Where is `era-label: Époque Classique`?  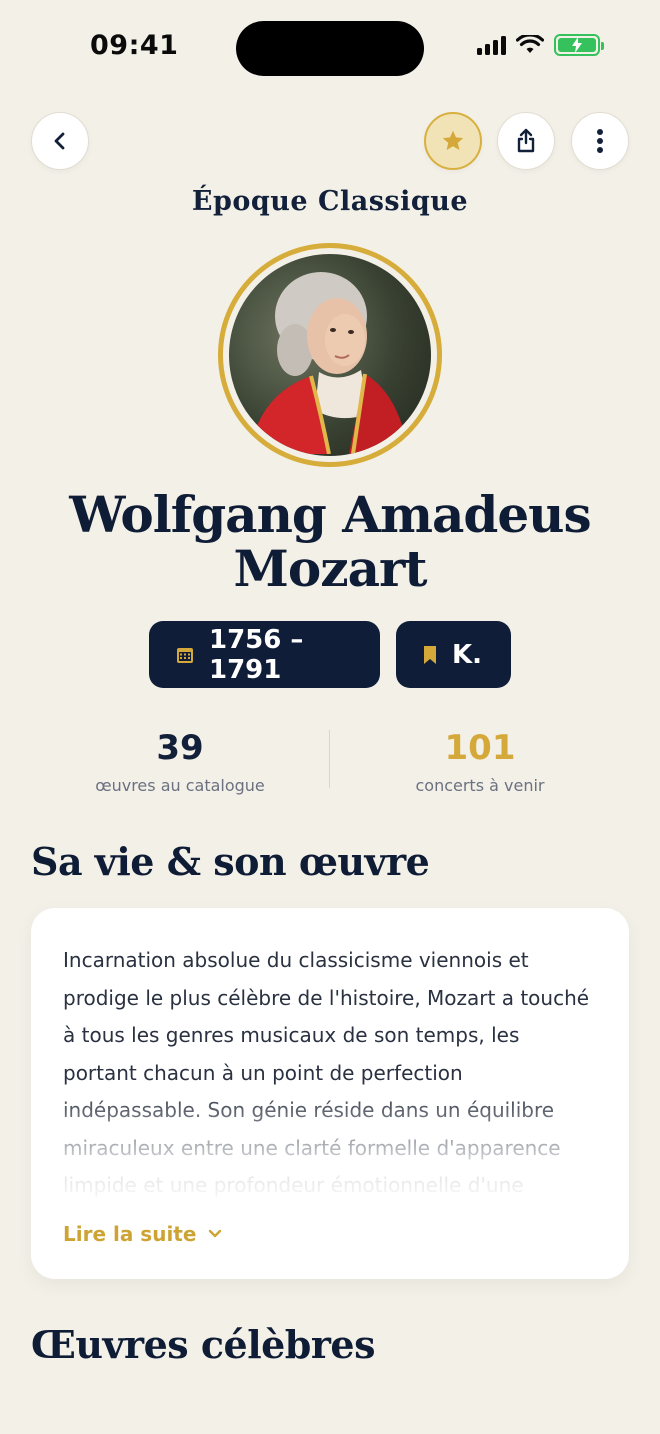 era-label: Époque Classique is located at coordinates (330, 201).